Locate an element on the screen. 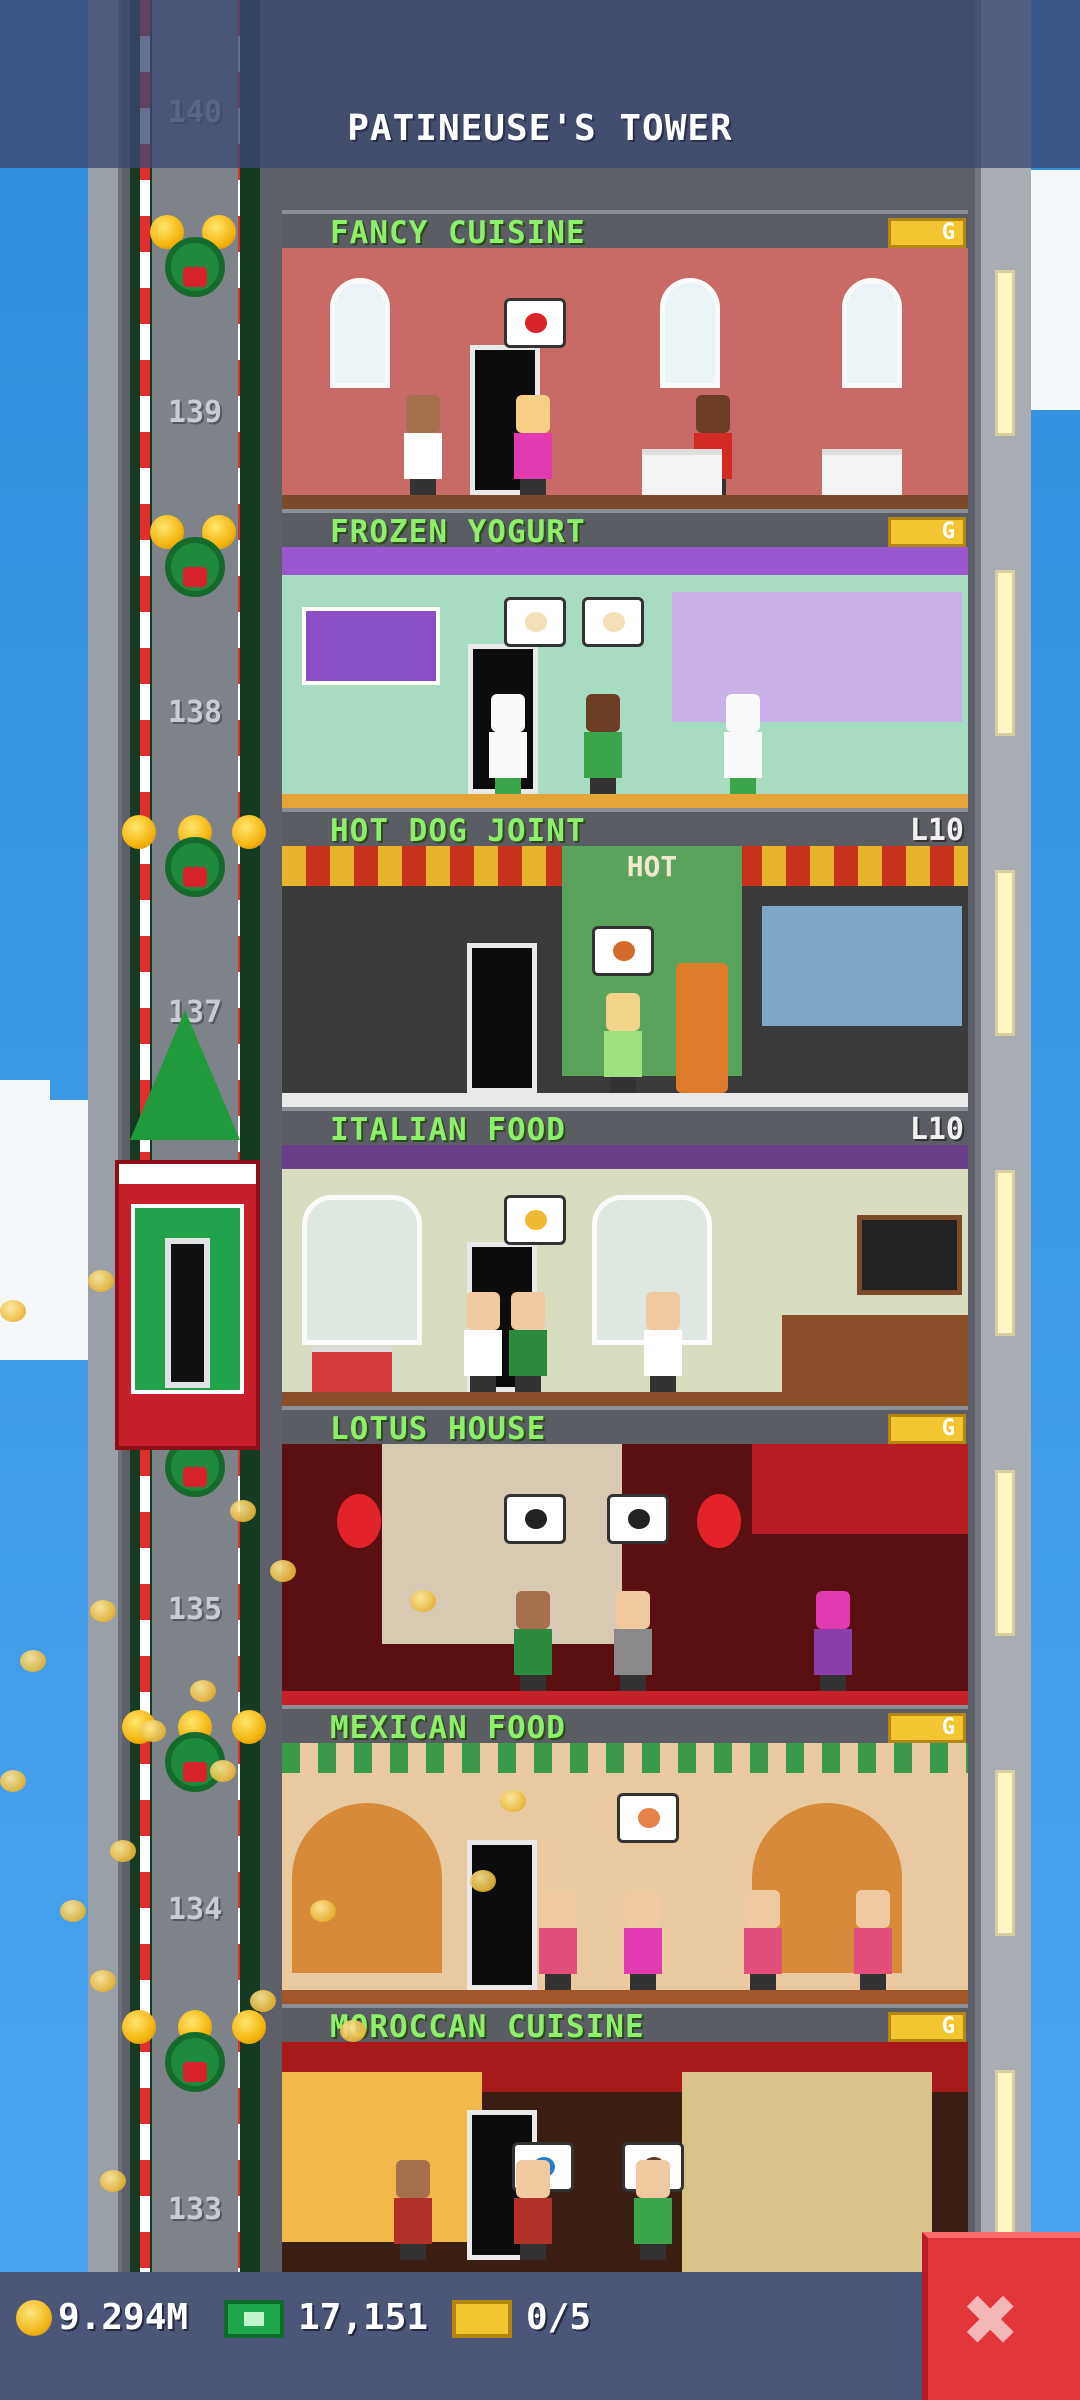 The width and height of the screenshot is (1080, 2400). floor-name: HOT DOG JOINT is located at coordinates (458, 831).